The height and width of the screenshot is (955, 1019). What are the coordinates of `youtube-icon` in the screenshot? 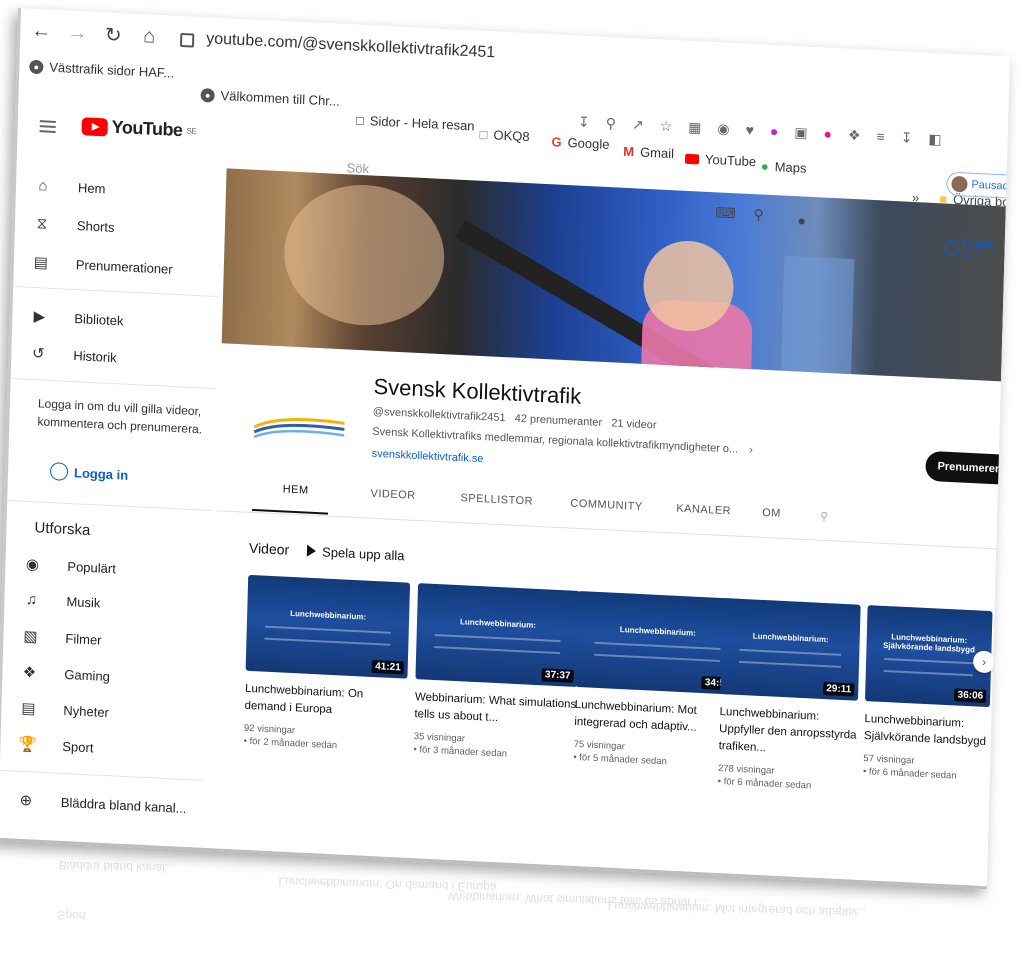 It's located at (692, 158).